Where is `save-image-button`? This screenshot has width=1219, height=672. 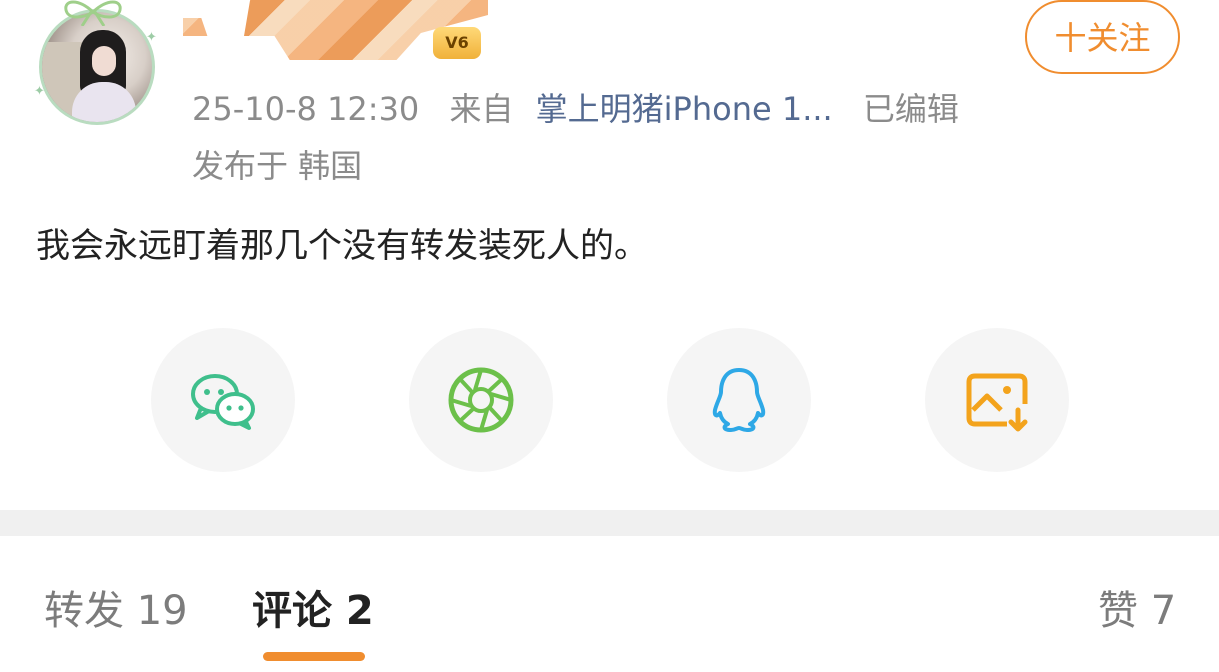 save-image-button is located at coordinates (997, 400).